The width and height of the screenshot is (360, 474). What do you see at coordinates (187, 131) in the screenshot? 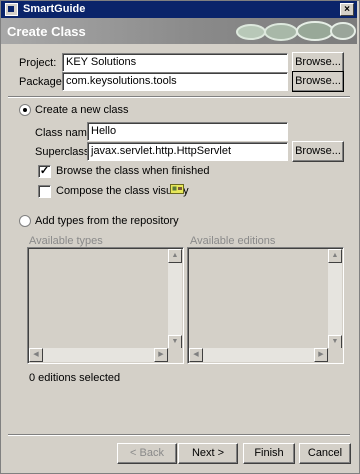
I see `class-name-field: Hello` at bounding box center [187, 131].